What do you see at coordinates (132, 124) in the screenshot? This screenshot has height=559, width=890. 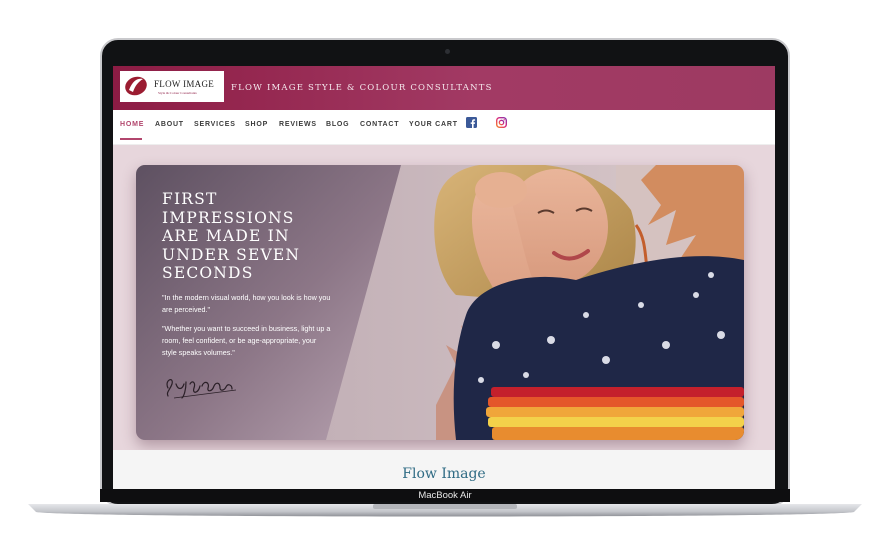 I see `nav-item-home: HOME` at bounding box center [132, 124].